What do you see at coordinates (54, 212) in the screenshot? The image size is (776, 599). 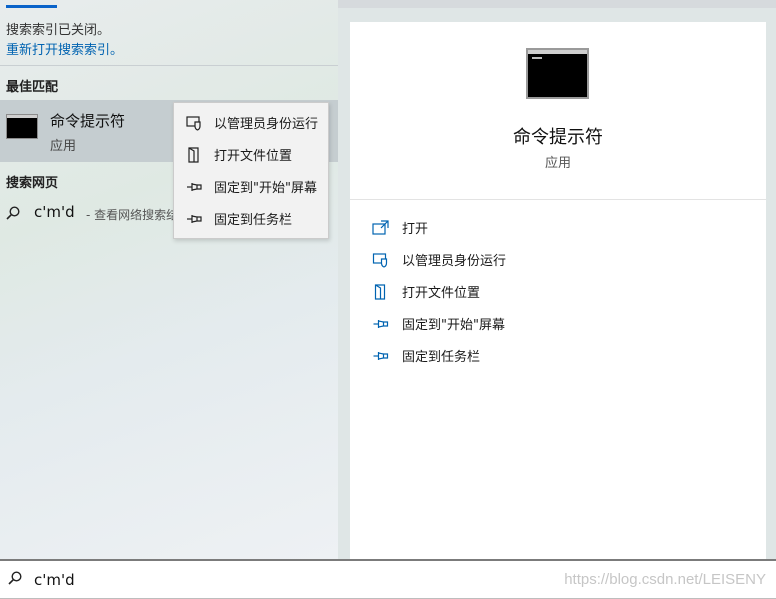 I see `web-query-text: c'm'd` at bounding box center [54, 212].